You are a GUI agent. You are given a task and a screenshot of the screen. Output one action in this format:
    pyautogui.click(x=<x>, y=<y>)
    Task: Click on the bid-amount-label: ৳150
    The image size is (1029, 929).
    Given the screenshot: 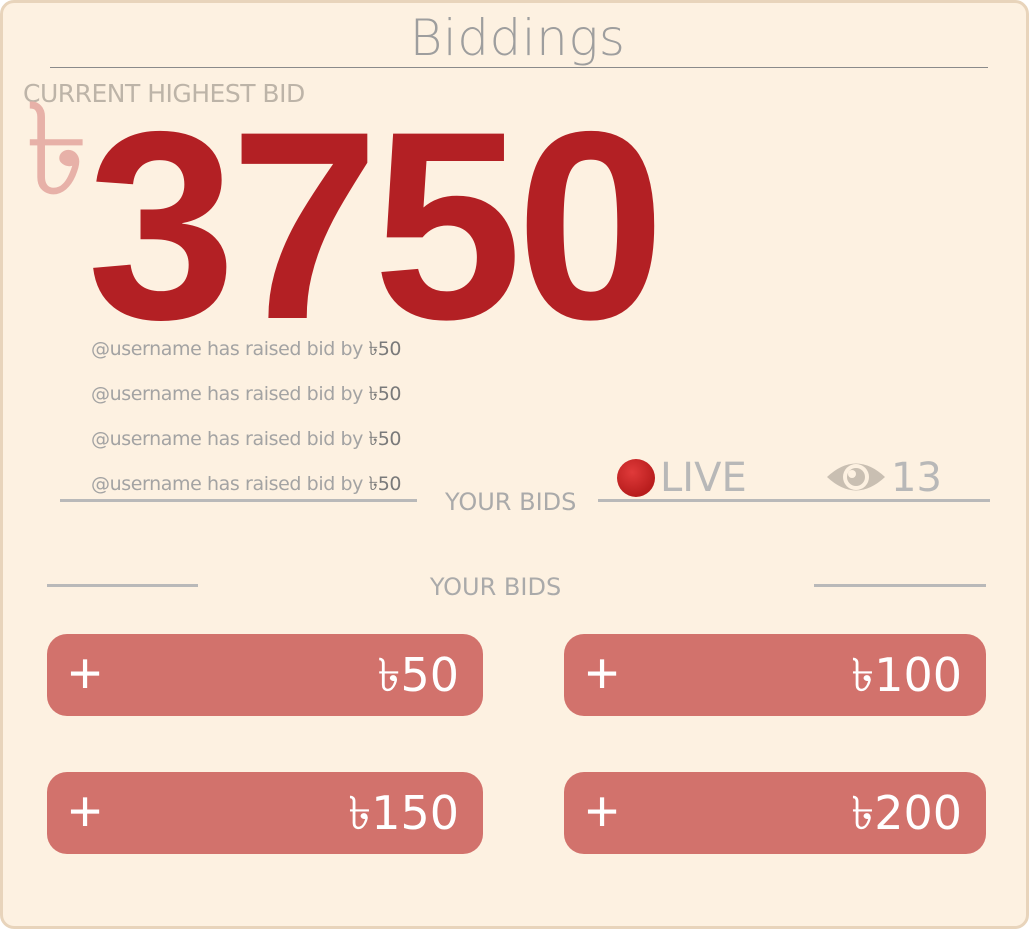 What is the action you would take?
    pyautogui.click(x=403, y=813)
    